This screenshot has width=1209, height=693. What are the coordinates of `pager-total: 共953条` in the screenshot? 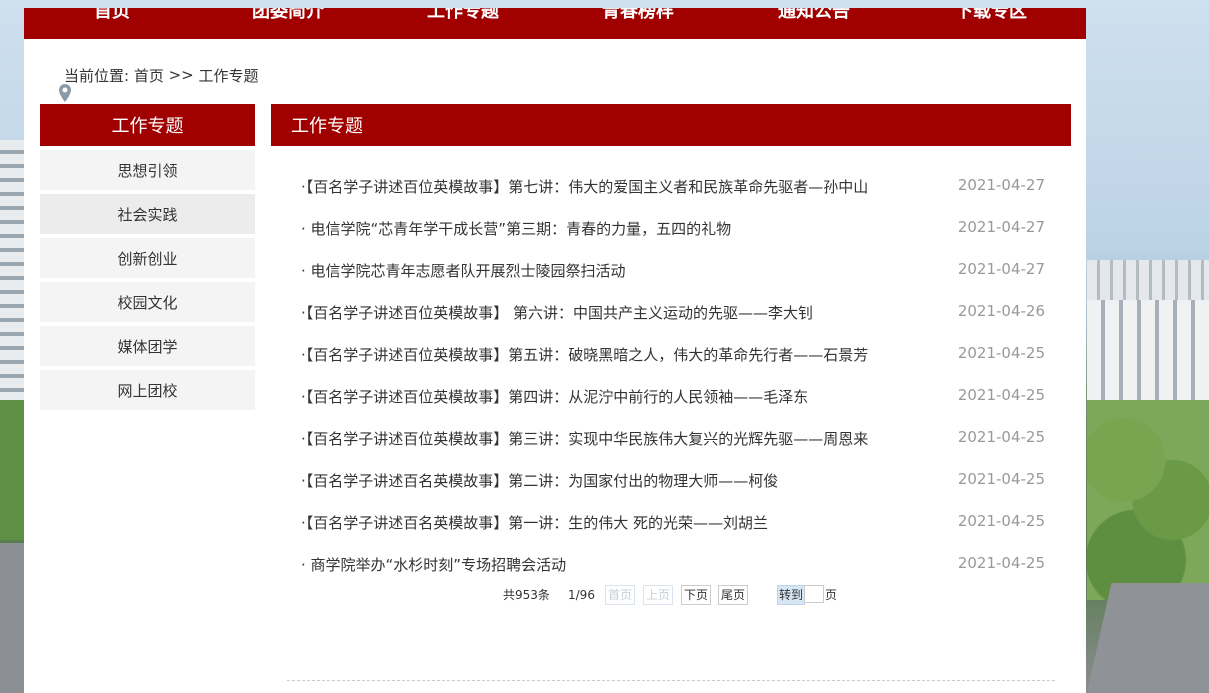 It's located at (526, 595).